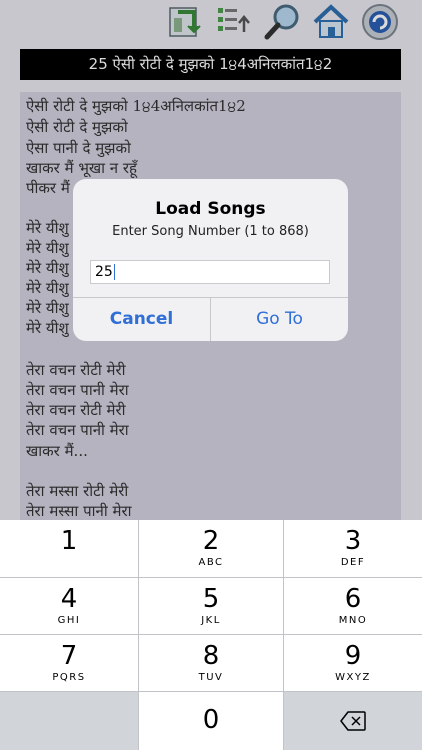  I want to click on key-9: 9 WXYZ, so click(353, 663).